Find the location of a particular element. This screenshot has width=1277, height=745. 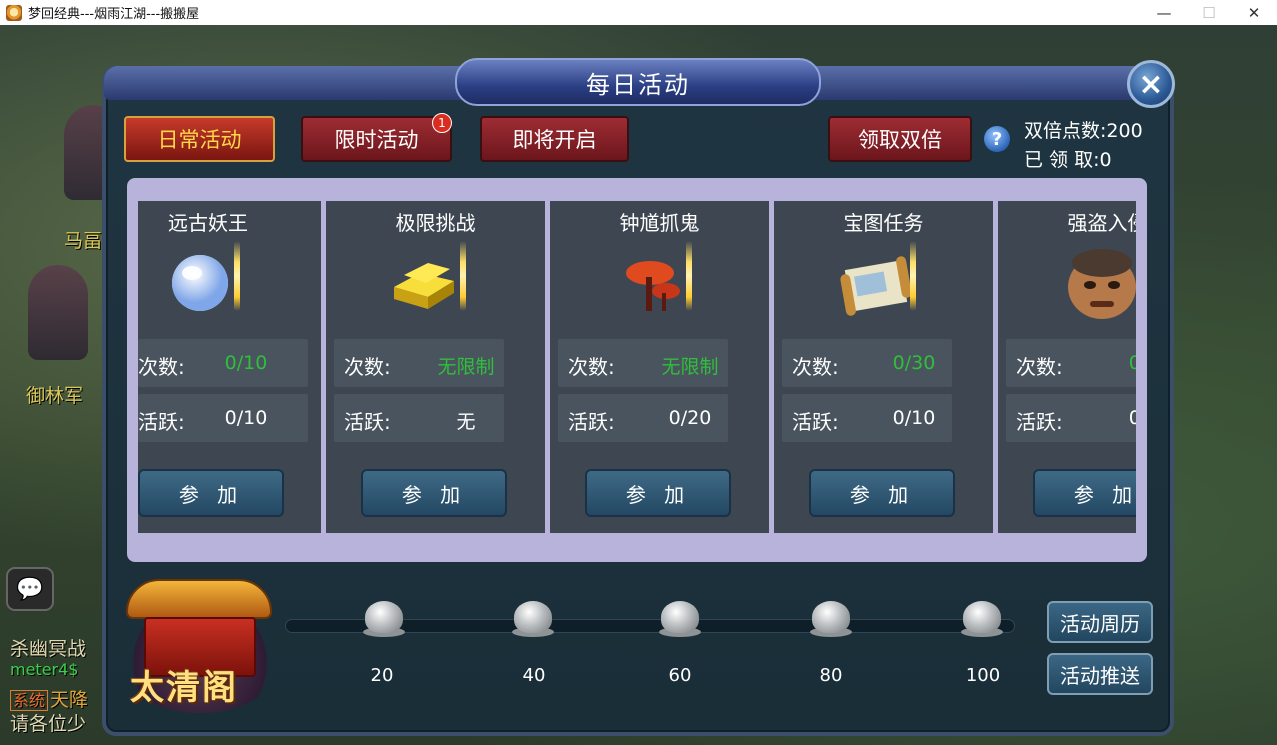

window-close-button: ✕ is located at coordinates (1254, 12).